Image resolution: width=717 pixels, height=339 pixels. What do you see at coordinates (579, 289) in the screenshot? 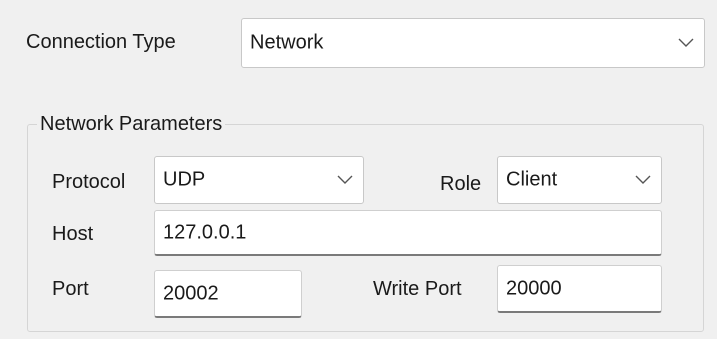
I see `write-port-input: 20000` at bounding box center [579, 289].